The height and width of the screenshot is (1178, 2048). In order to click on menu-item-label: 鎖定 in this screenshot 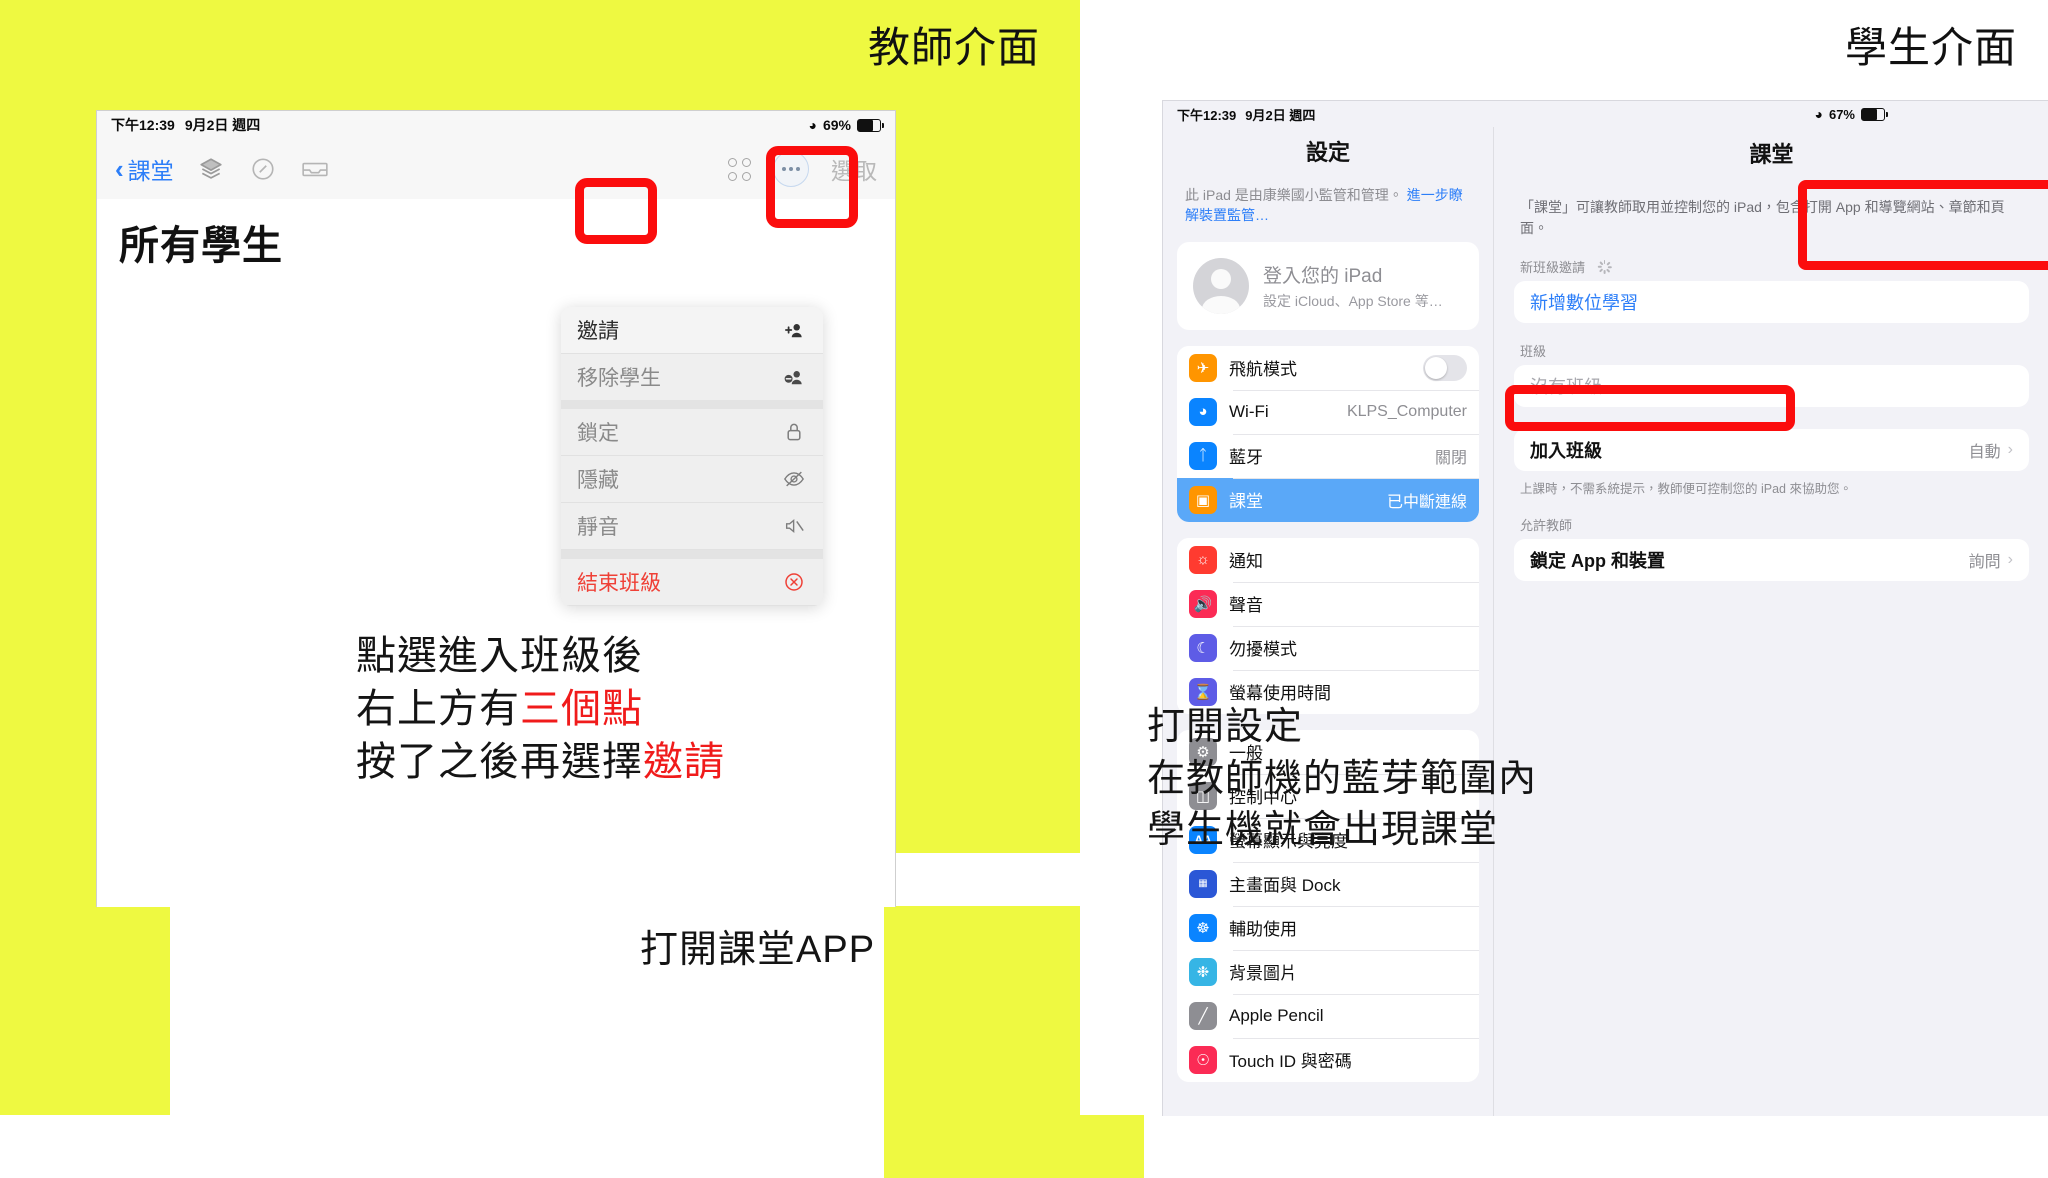, I will do `click(598, 433)`.